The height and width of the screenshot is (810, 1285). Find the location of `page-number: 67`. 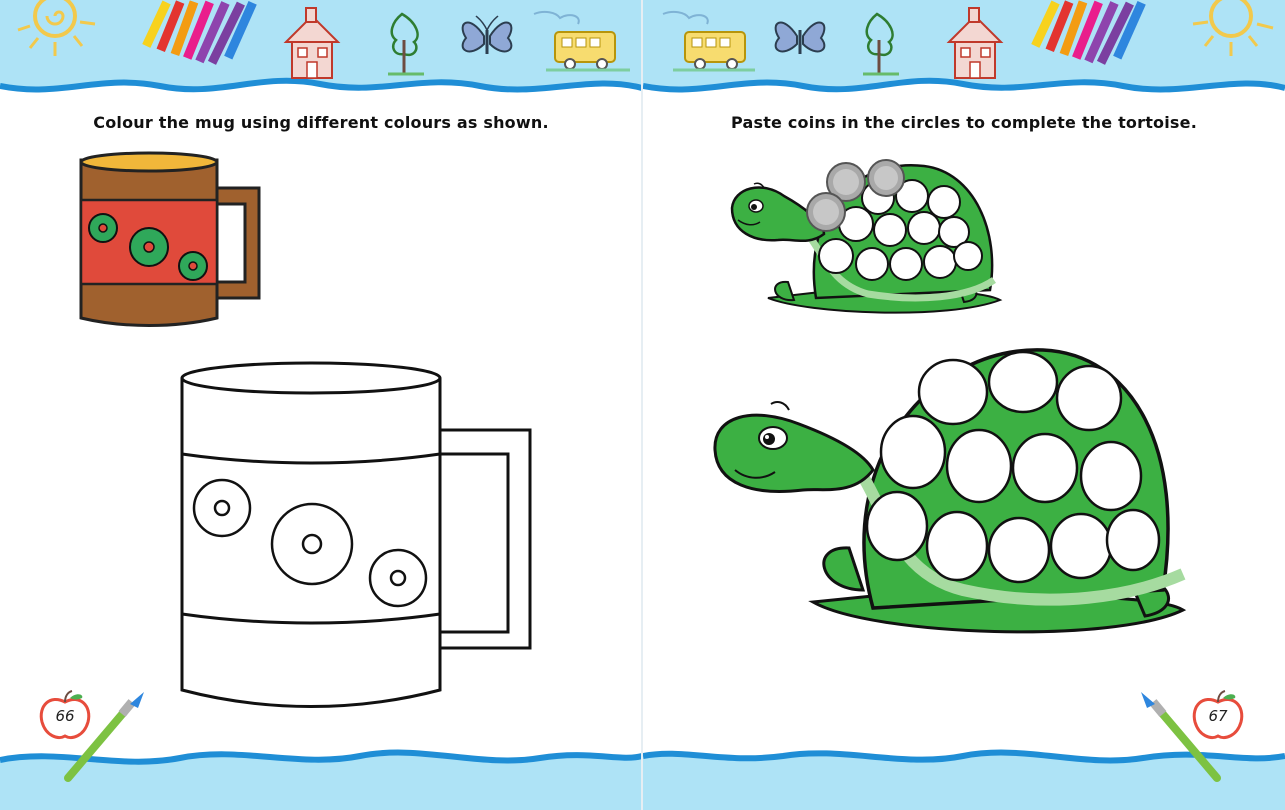

page-number: 67 is located at coordinates (1218, 716).